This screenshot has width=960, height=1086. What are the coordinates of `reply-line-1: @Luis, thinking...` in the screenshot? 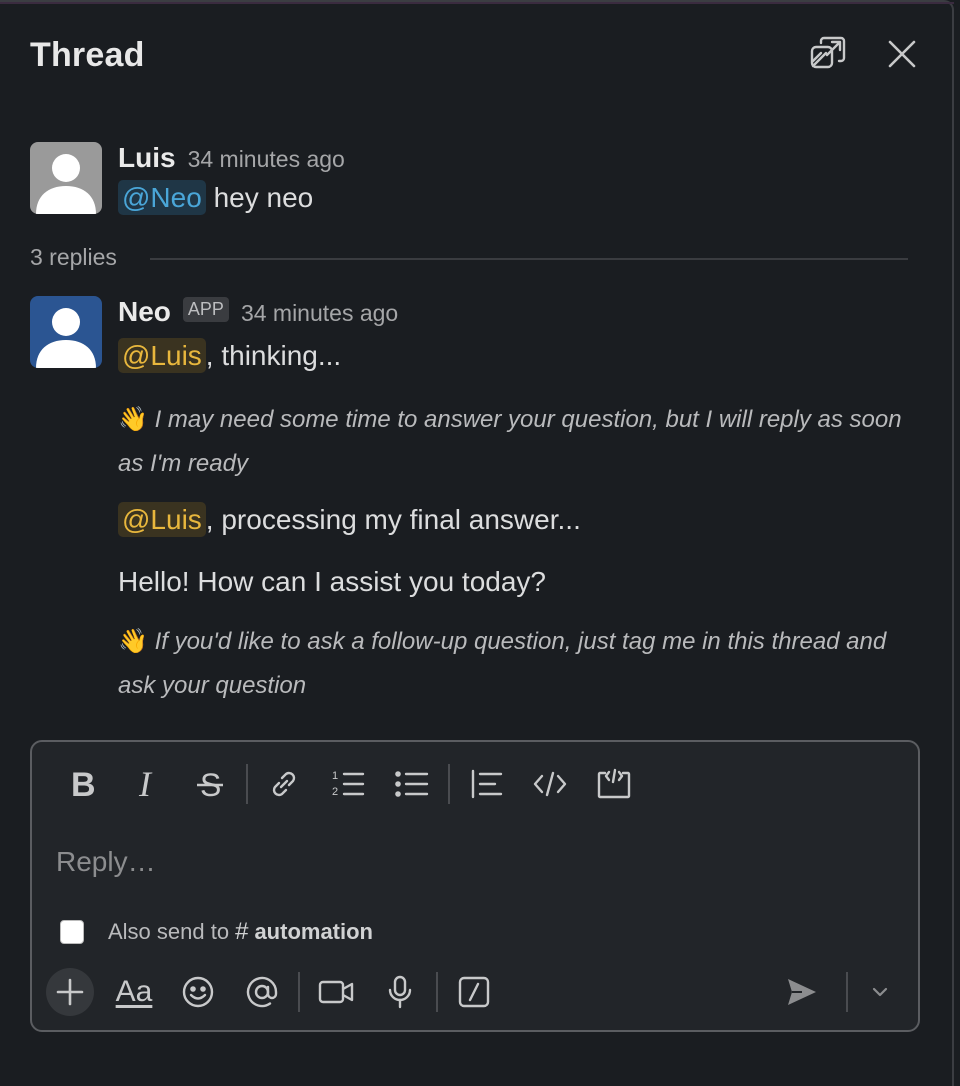 It's located at (515, 356).